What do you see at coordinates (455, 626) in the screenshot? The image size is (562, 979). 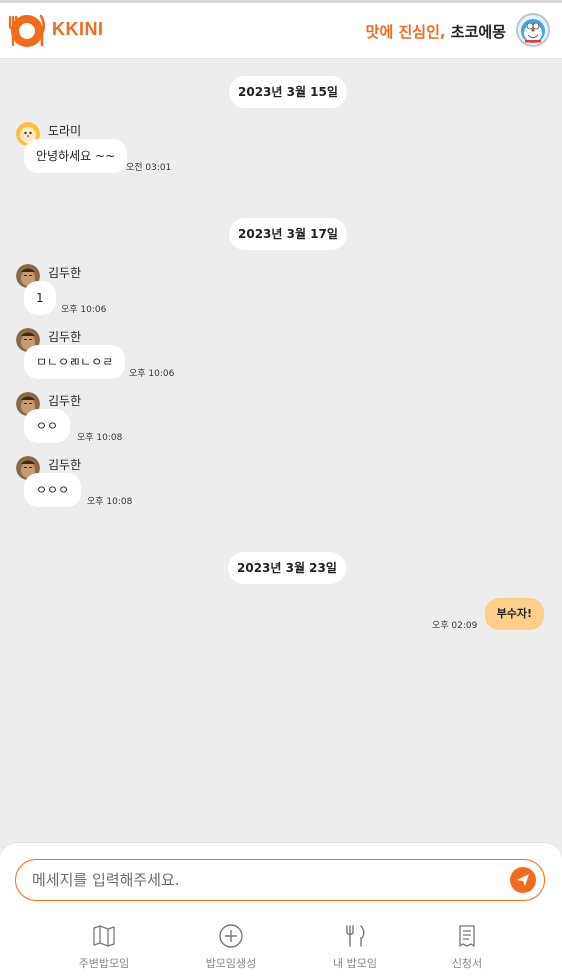 I see `message-time: 오후 02:09` at bounding box center [455, 626].